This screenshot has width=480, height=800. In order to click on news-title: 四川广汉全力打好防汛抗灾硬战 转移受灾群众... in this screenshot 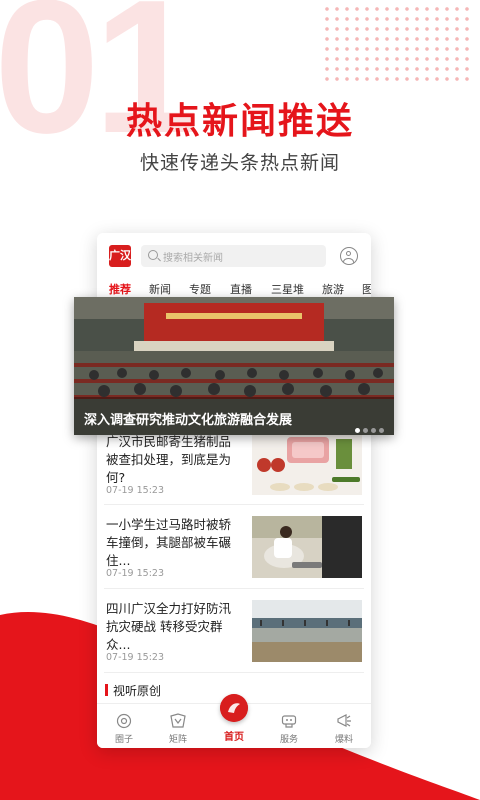, I will do `click(169, 626)`.